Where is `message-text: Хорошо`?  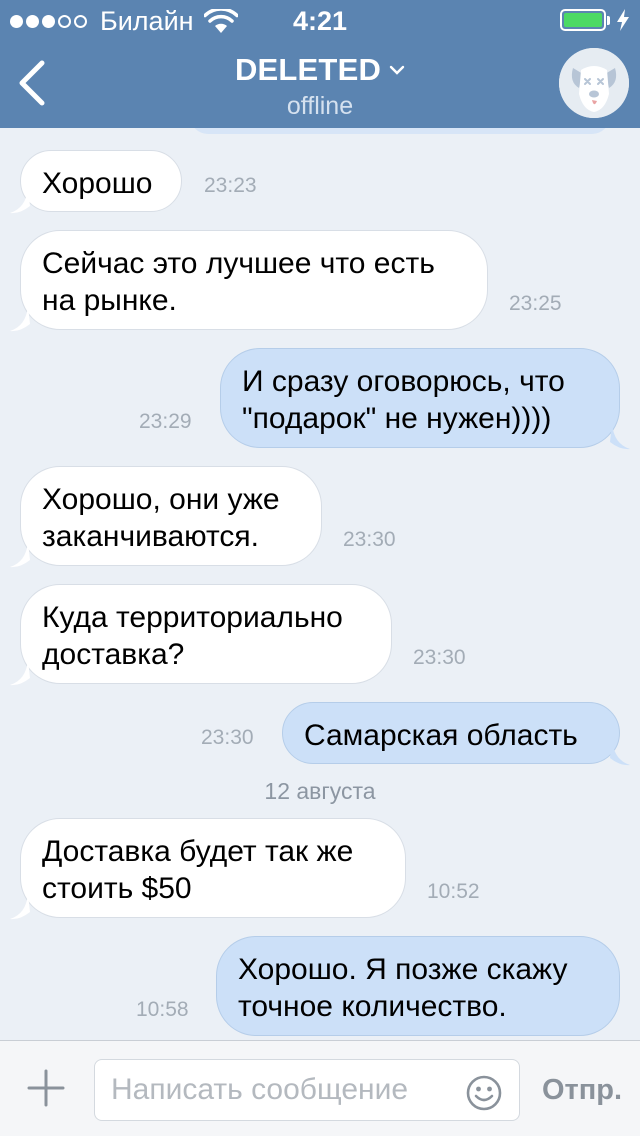 message-text: Хорошо is located at coordinates (97, 183).